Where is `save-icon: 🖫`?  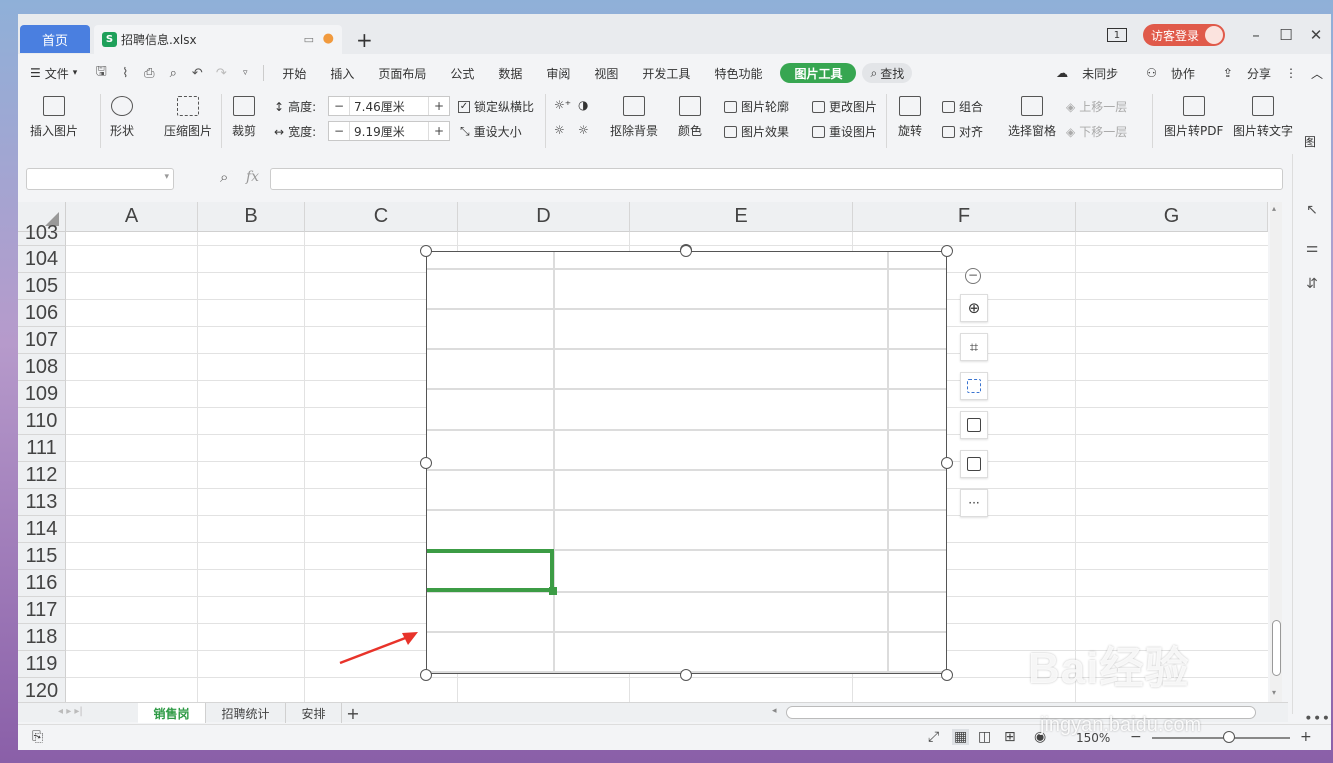 save-icon: 🖫 is located at coordinates (101, 73).